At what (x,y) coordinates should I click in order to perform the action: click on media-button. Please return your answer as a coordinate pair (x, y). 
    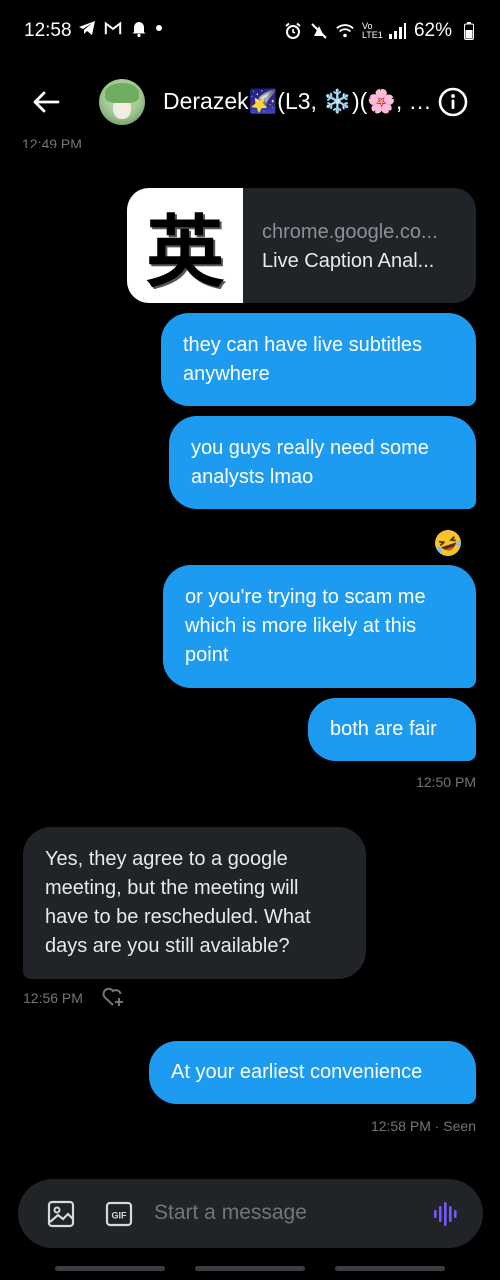
    Looking at the image, I should click on (61, 1214).